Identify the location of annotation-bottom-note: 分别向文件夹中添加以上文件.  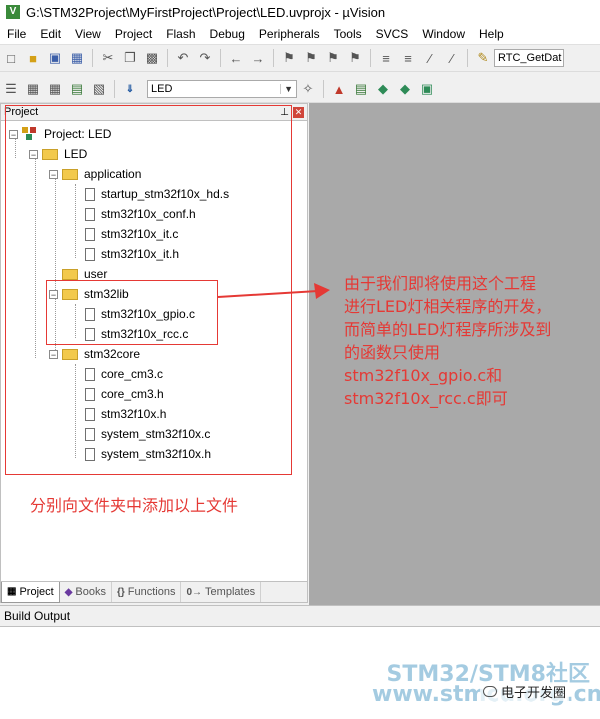
(134, 505).